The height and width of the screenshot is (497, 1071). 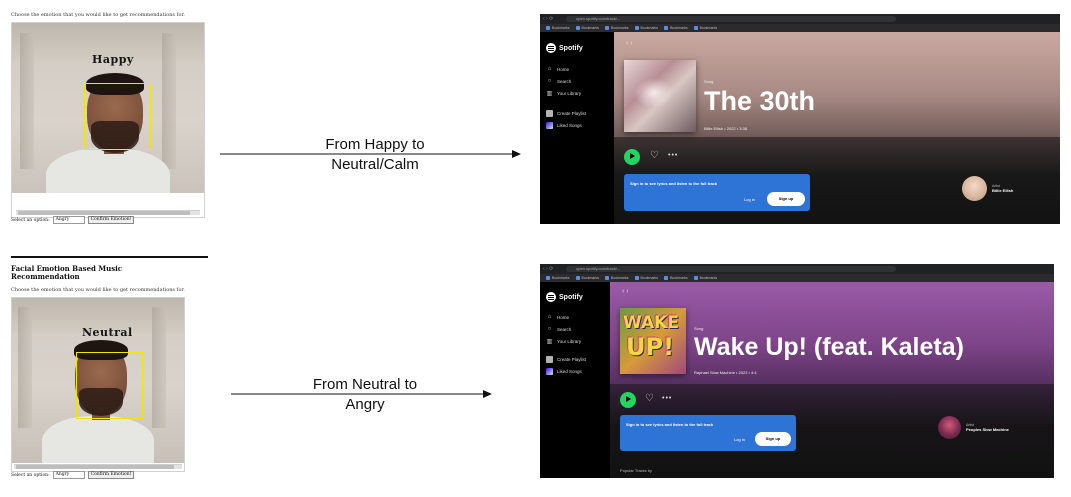 I want to click on song-meta: Raphael Slow Machine • 2022 • 4:4, so click(x=725, y=372).